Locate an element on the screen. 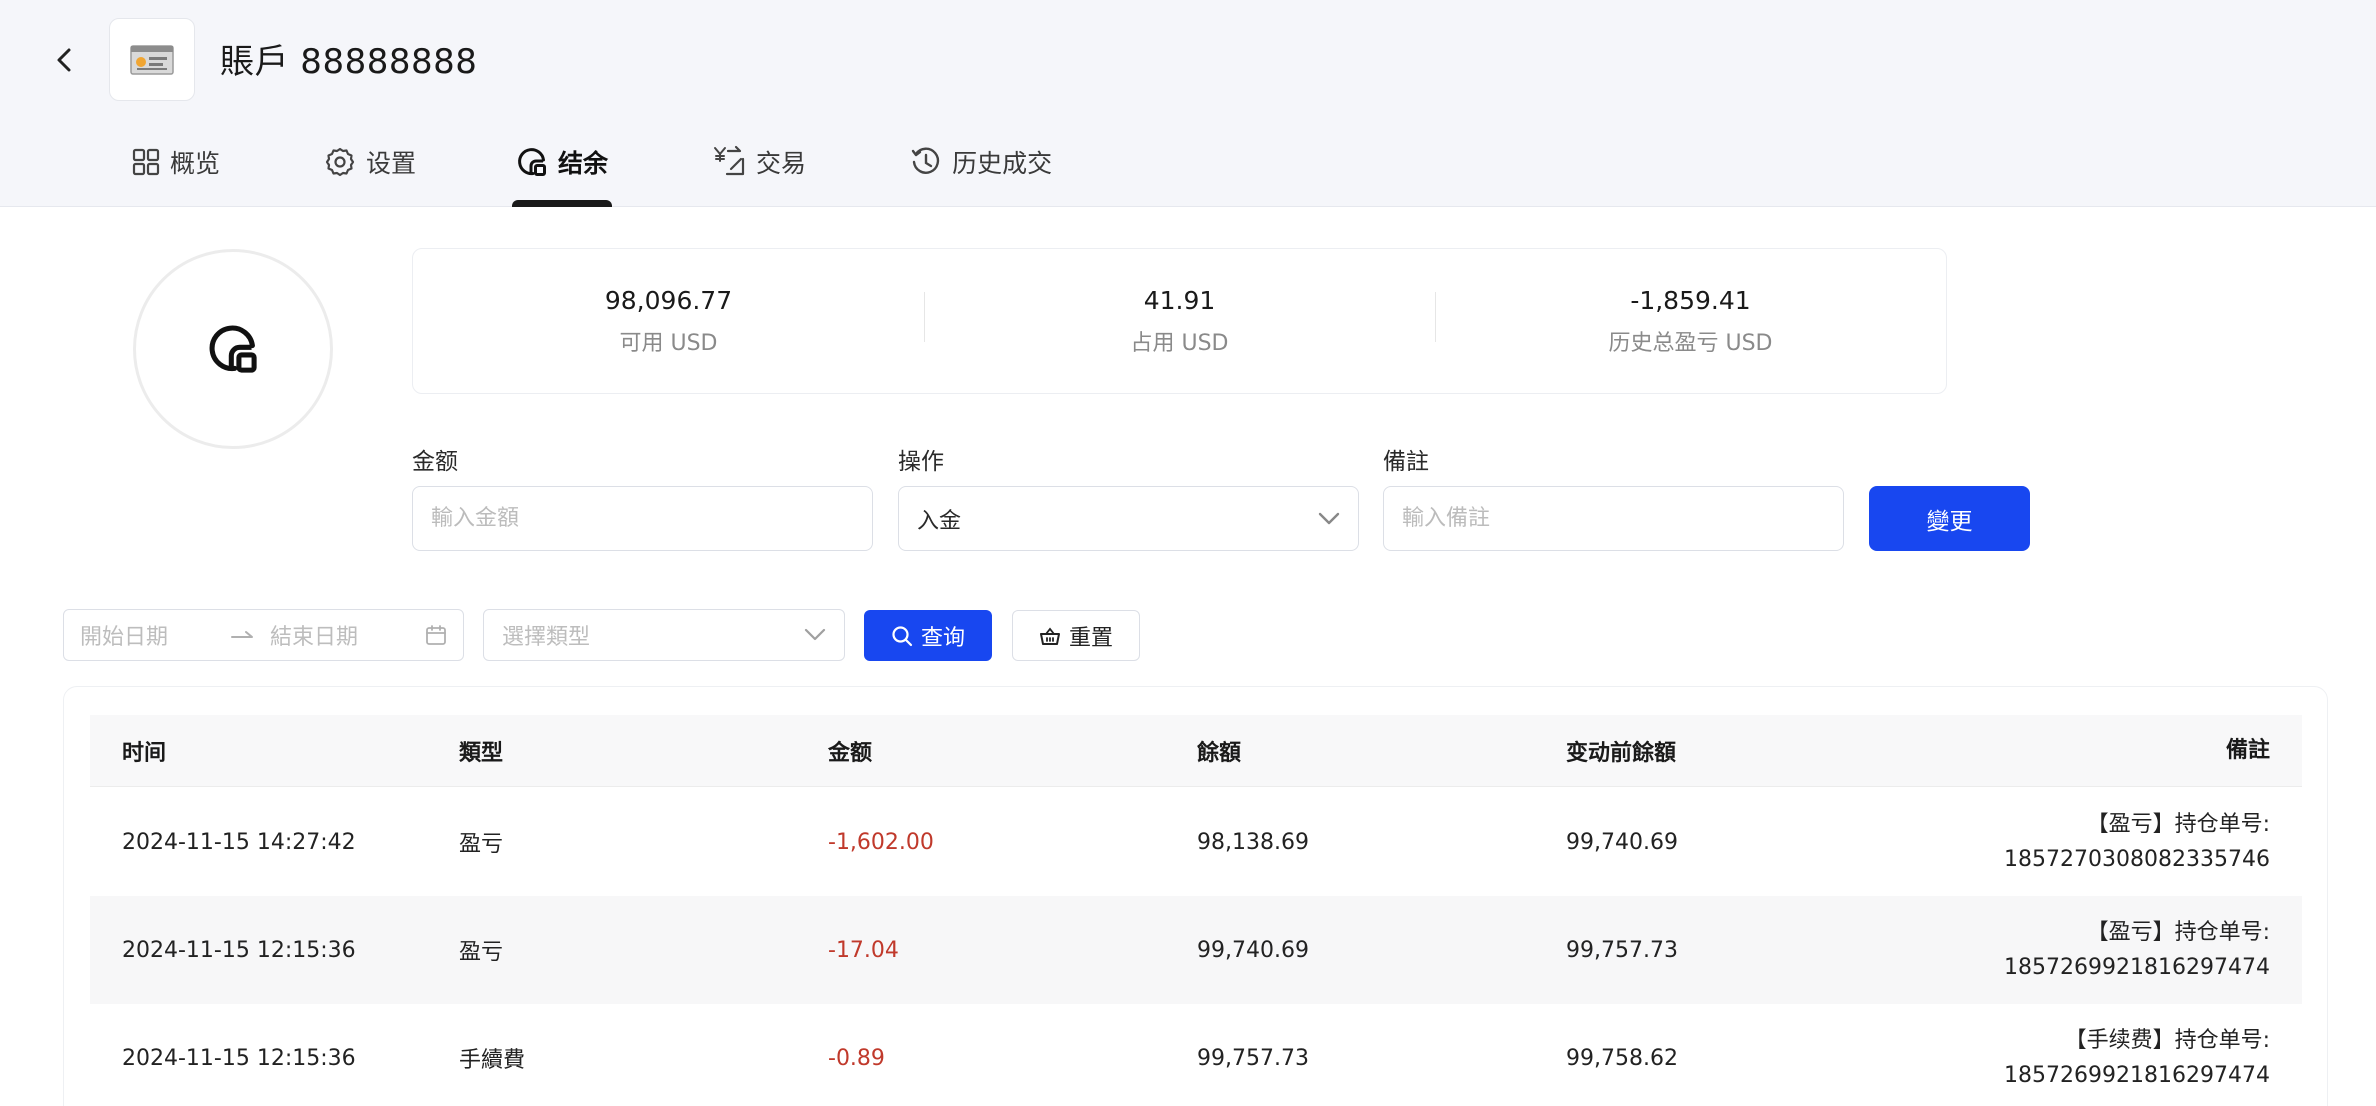 The height and width of the screenshot is (1106, 2376). remark-label: 備註 is located at coordinates (1406, 462).